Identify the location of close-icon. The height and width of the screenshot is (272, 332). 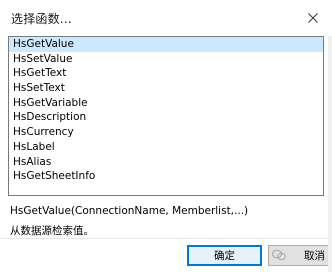
(313, 18).